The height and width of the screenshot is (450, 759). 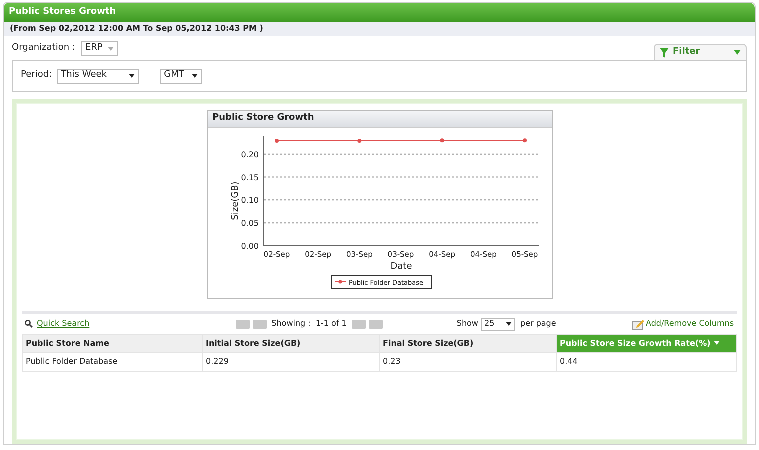 I want to click on add-remove-columns-link: Add/Remove Columns, so click(x=690, y=324).